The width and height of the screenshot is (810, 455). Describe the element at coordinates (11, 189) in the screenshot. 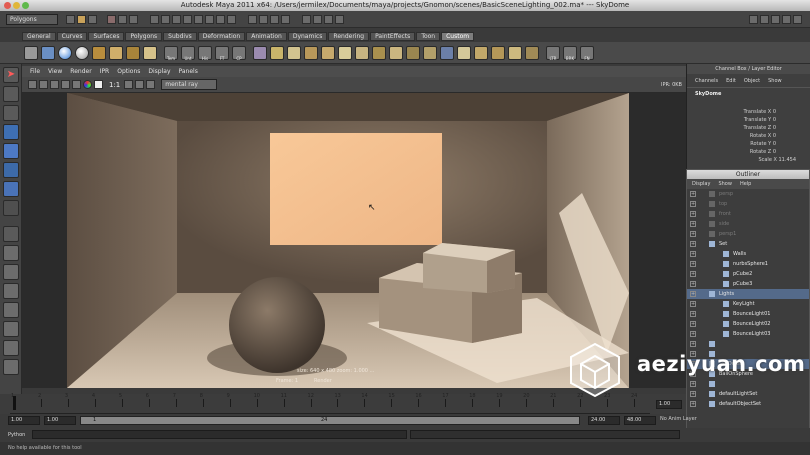

I see `manipulator-tool-icon` at that location.